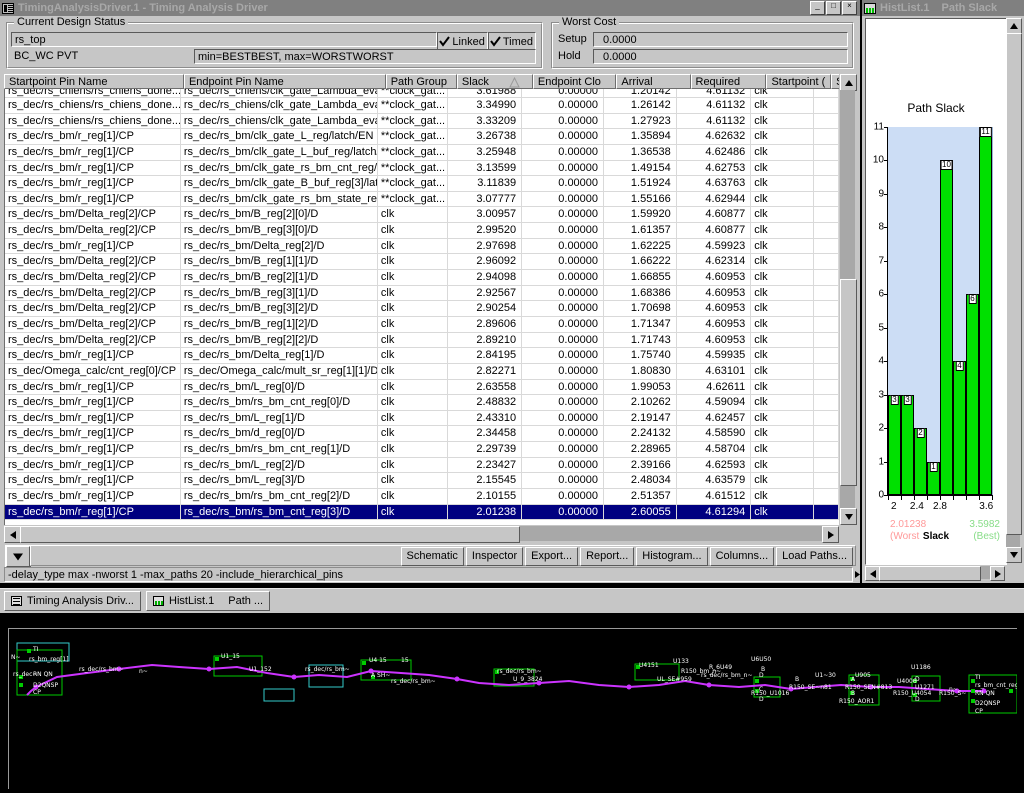 This screenshot has width=1024, height=793. I want to click on table-horizontal-scrollbar, so click(421, 534).